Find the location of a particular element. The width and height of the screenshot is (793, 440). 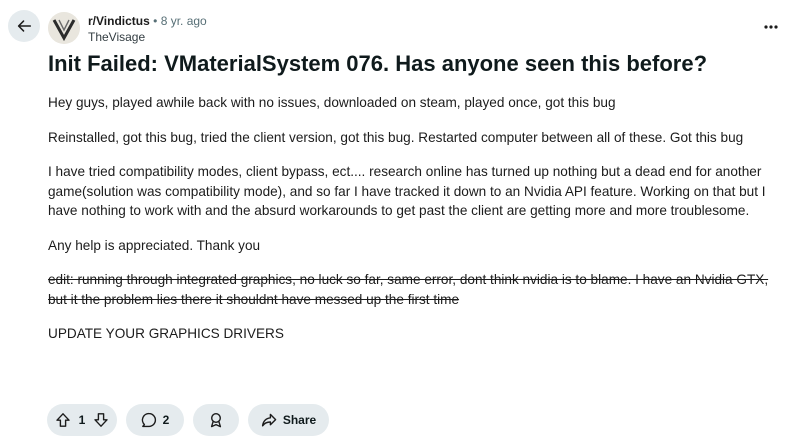

post-paragraph: Any help is appreciated. Thank you is located at coordinates (154, 245).